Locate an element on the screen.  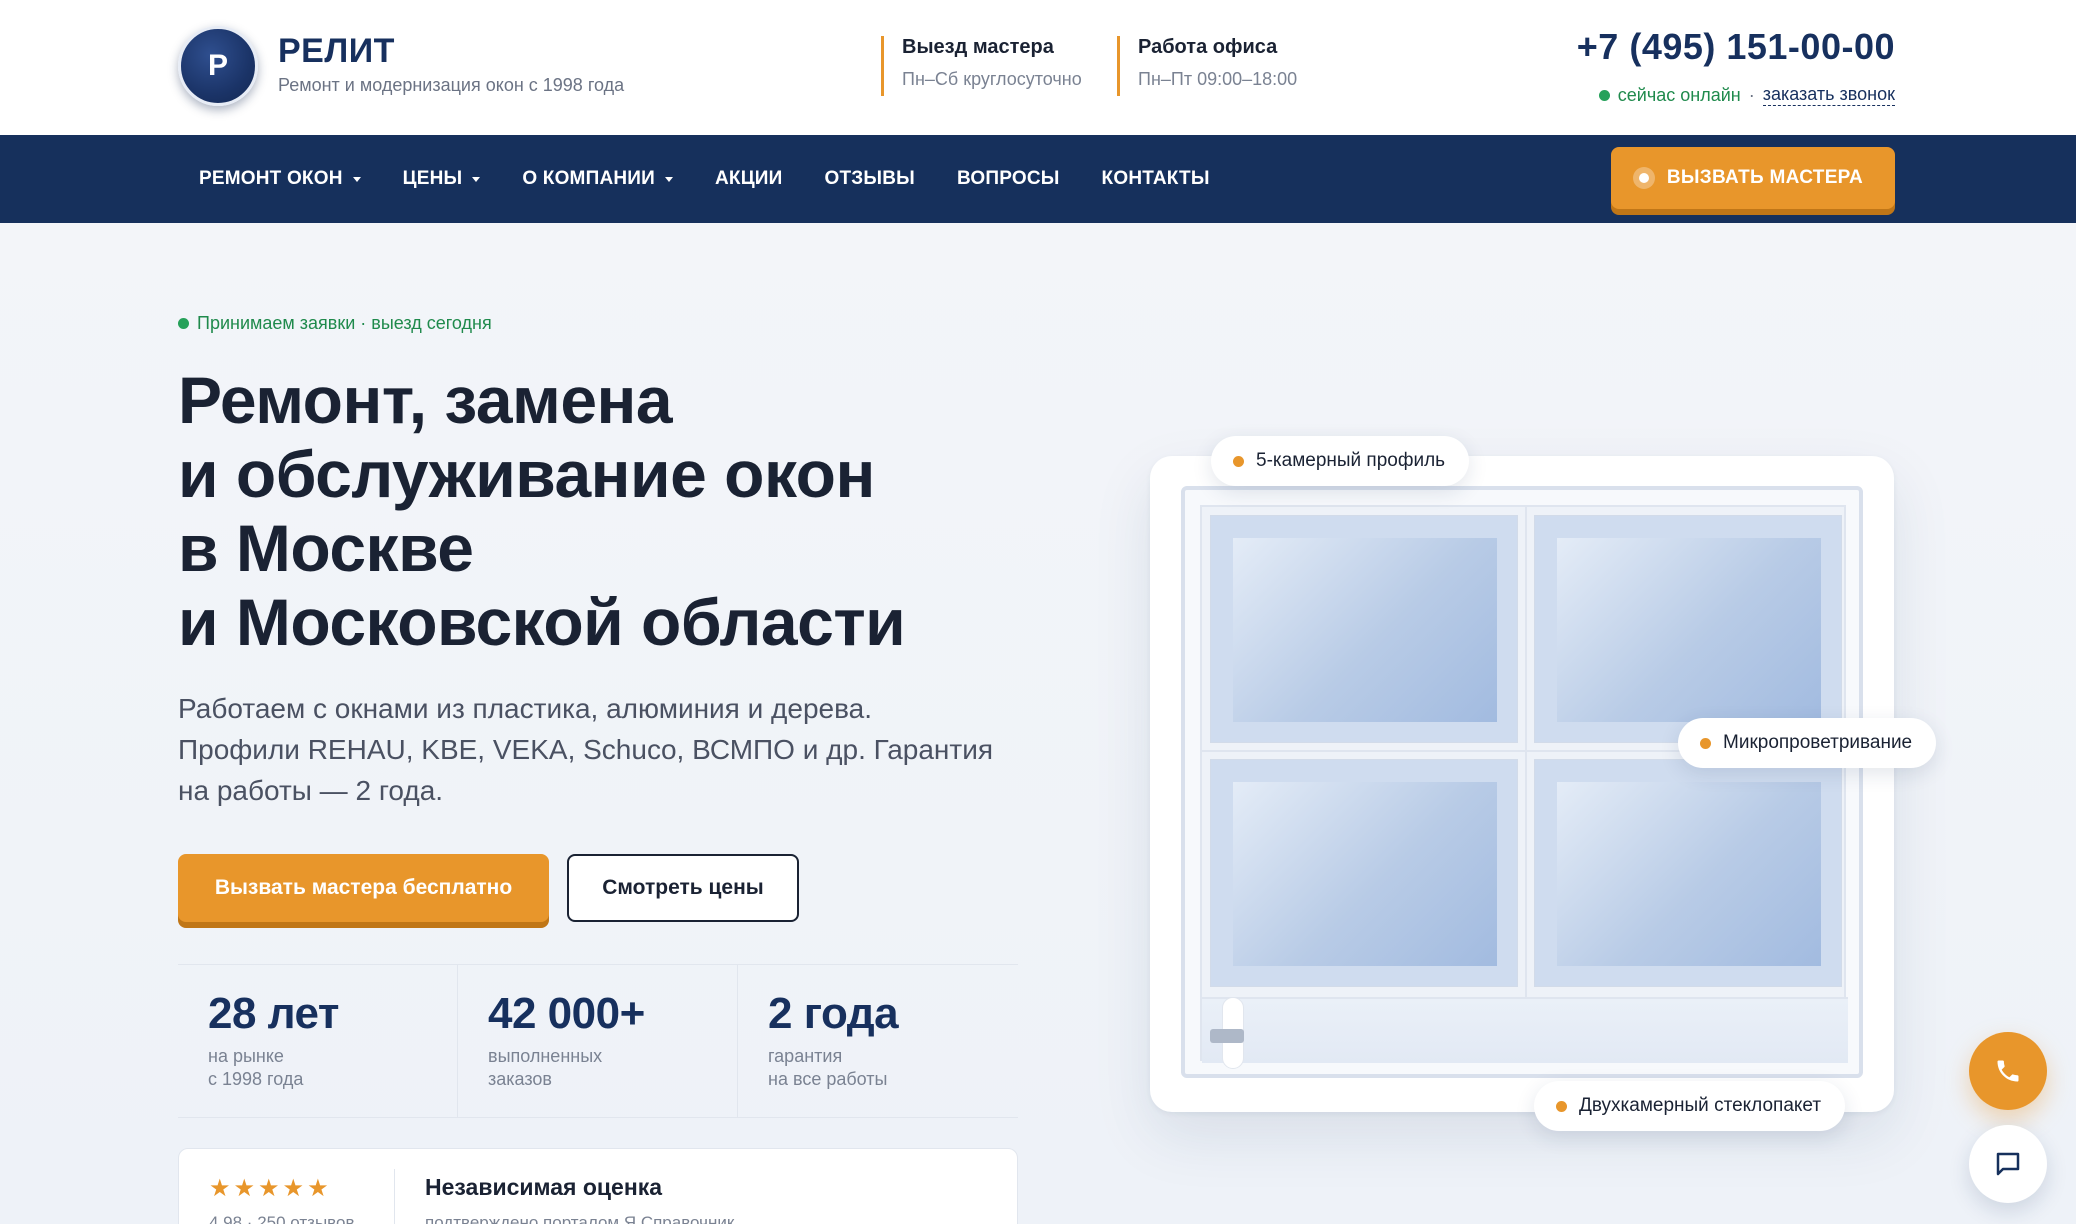
window-sill is located at coordinates (1525, 1030).